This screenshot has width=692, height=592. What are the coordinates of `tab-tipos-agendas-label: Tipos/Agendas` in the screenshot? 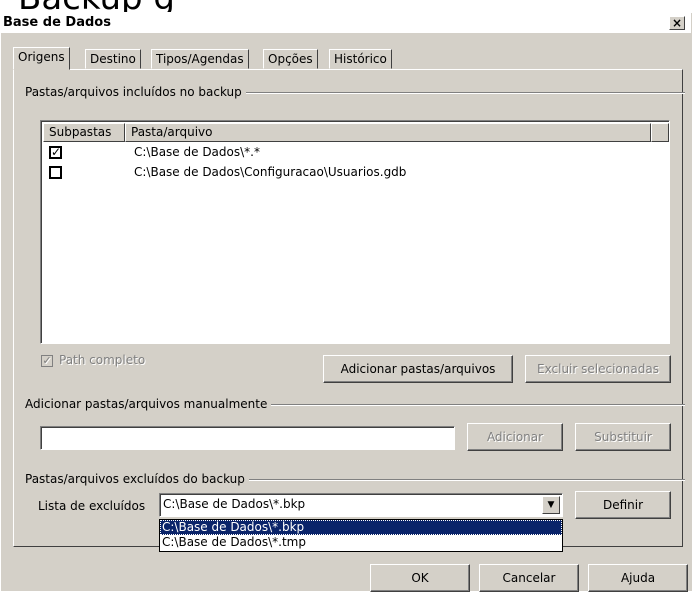 It's located at (200, 59).